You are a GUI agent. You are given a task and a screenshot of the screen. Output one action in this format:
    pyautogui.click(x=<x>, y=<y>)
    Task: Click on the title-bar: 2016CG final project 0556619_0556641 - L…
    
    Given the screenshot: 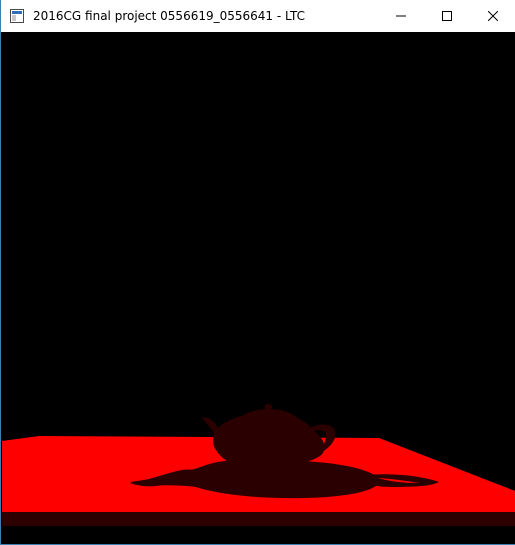 What is the action you would take?
    pyautogui.click(x=258, y=16)
    